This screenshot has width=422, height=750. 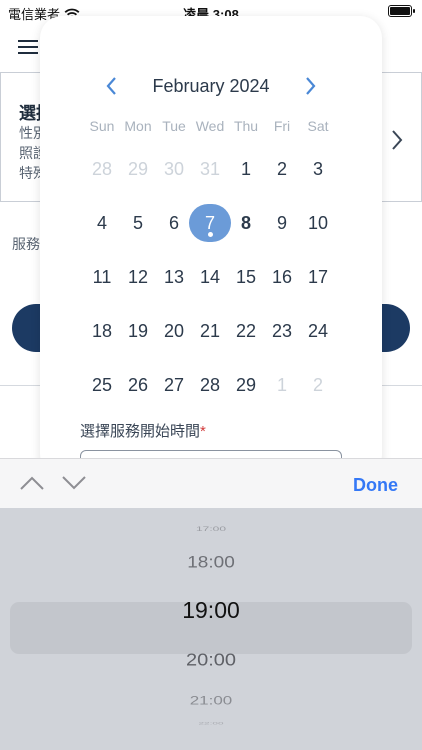 What do you see at coordinates (211, 723) in the screenshot?
I see `picker-option: 22:00` at bounding box center [211, 723].